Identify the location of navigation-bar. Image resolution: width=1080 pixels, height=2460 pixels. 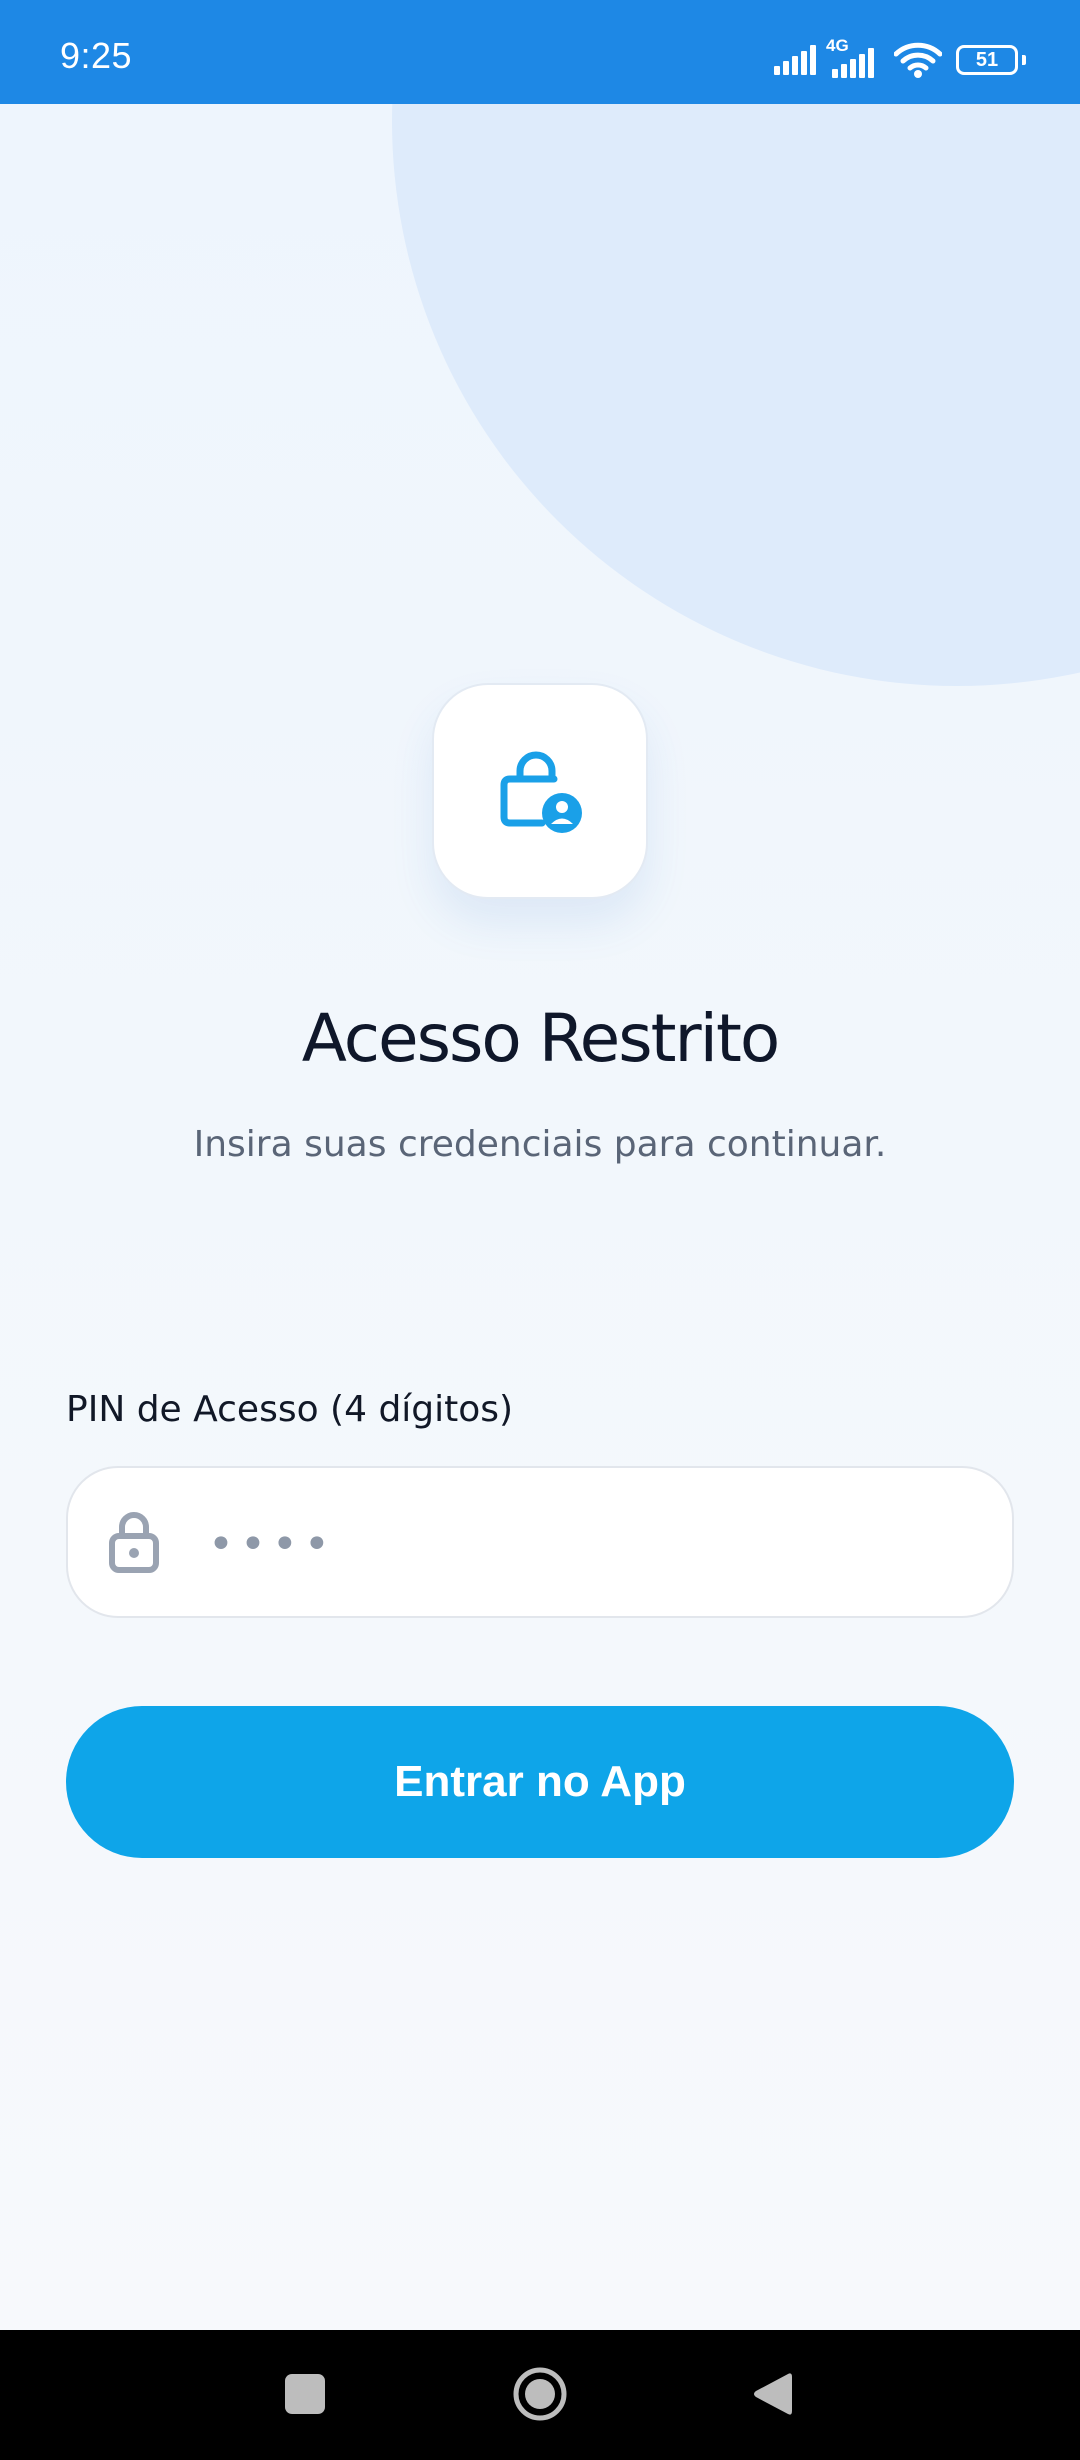
(540, 2395).